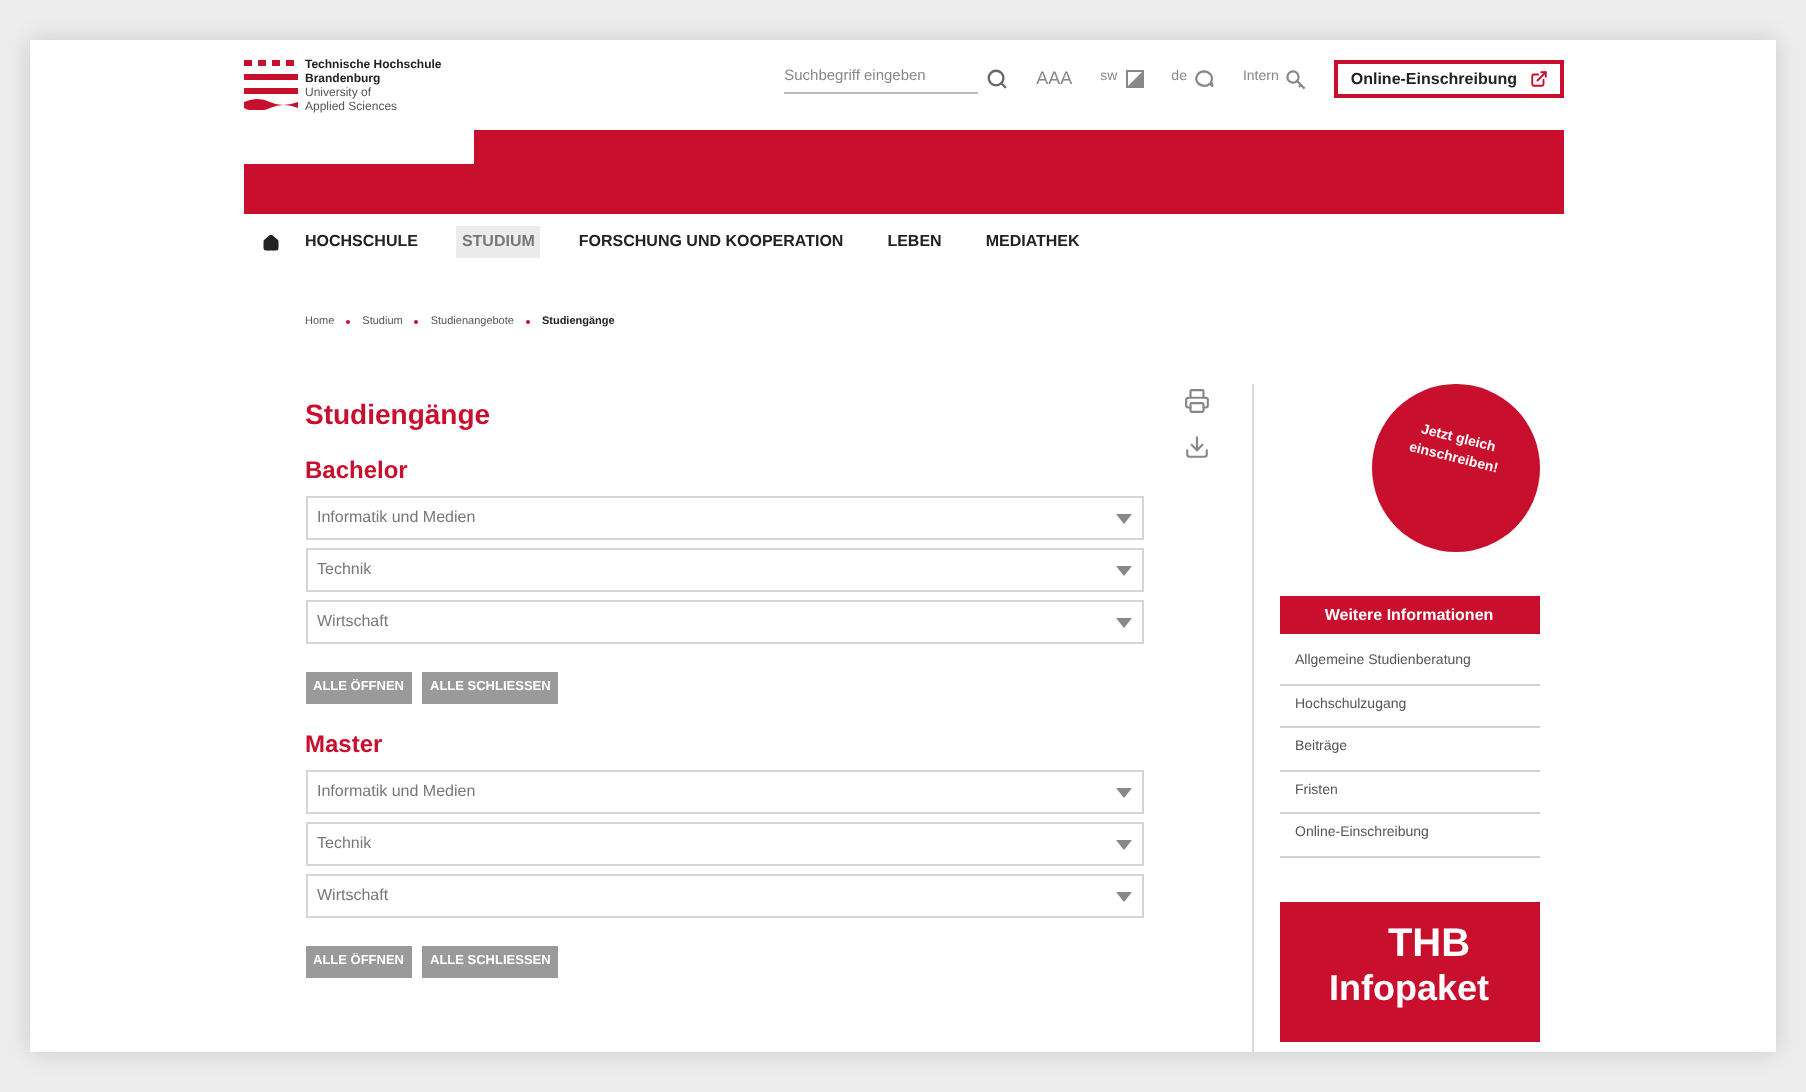 The height and width of the screenshot is (1092, 1806). Describe the element at coordinates (498, 242) in the screenshot. I see `nav-item: STUDIUM` at that location.